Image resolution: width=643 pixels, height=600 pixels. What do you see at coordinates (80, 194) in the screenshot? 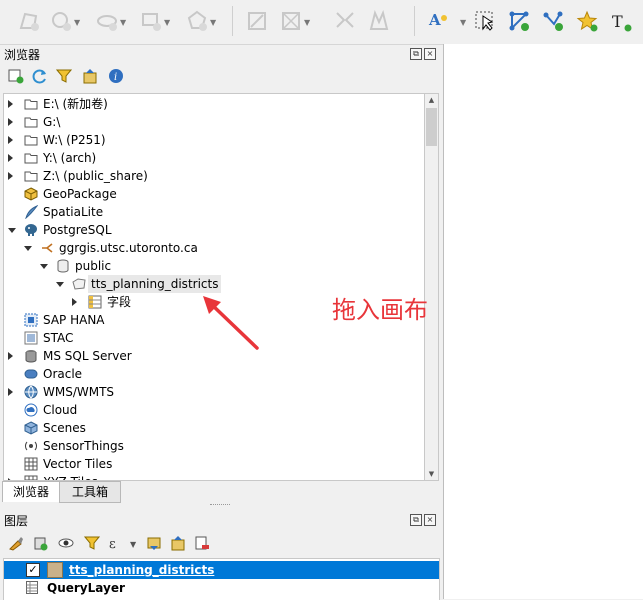
I see `tree-item-label: GeoPackage` at bounding box center [80, 194].